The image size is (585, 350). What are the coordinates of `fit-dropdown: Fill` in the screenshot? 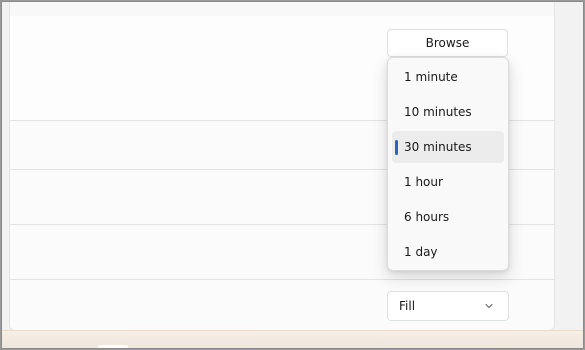 It's located at (448, 306).